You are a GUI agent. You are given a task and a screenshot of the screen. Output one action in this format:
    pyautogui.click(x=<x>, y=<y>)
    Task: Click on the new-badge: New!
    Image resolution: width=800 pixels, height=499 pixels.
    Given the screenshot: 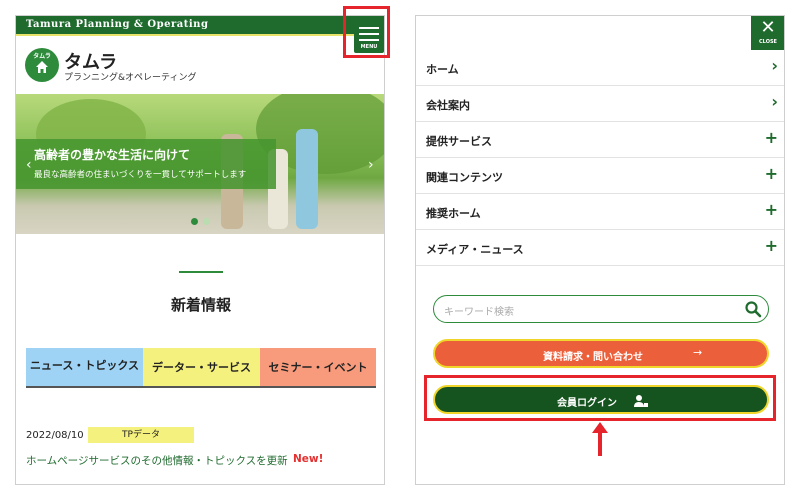 What is the action you would take?
    pyautogui.click(x=308, y=459)
    